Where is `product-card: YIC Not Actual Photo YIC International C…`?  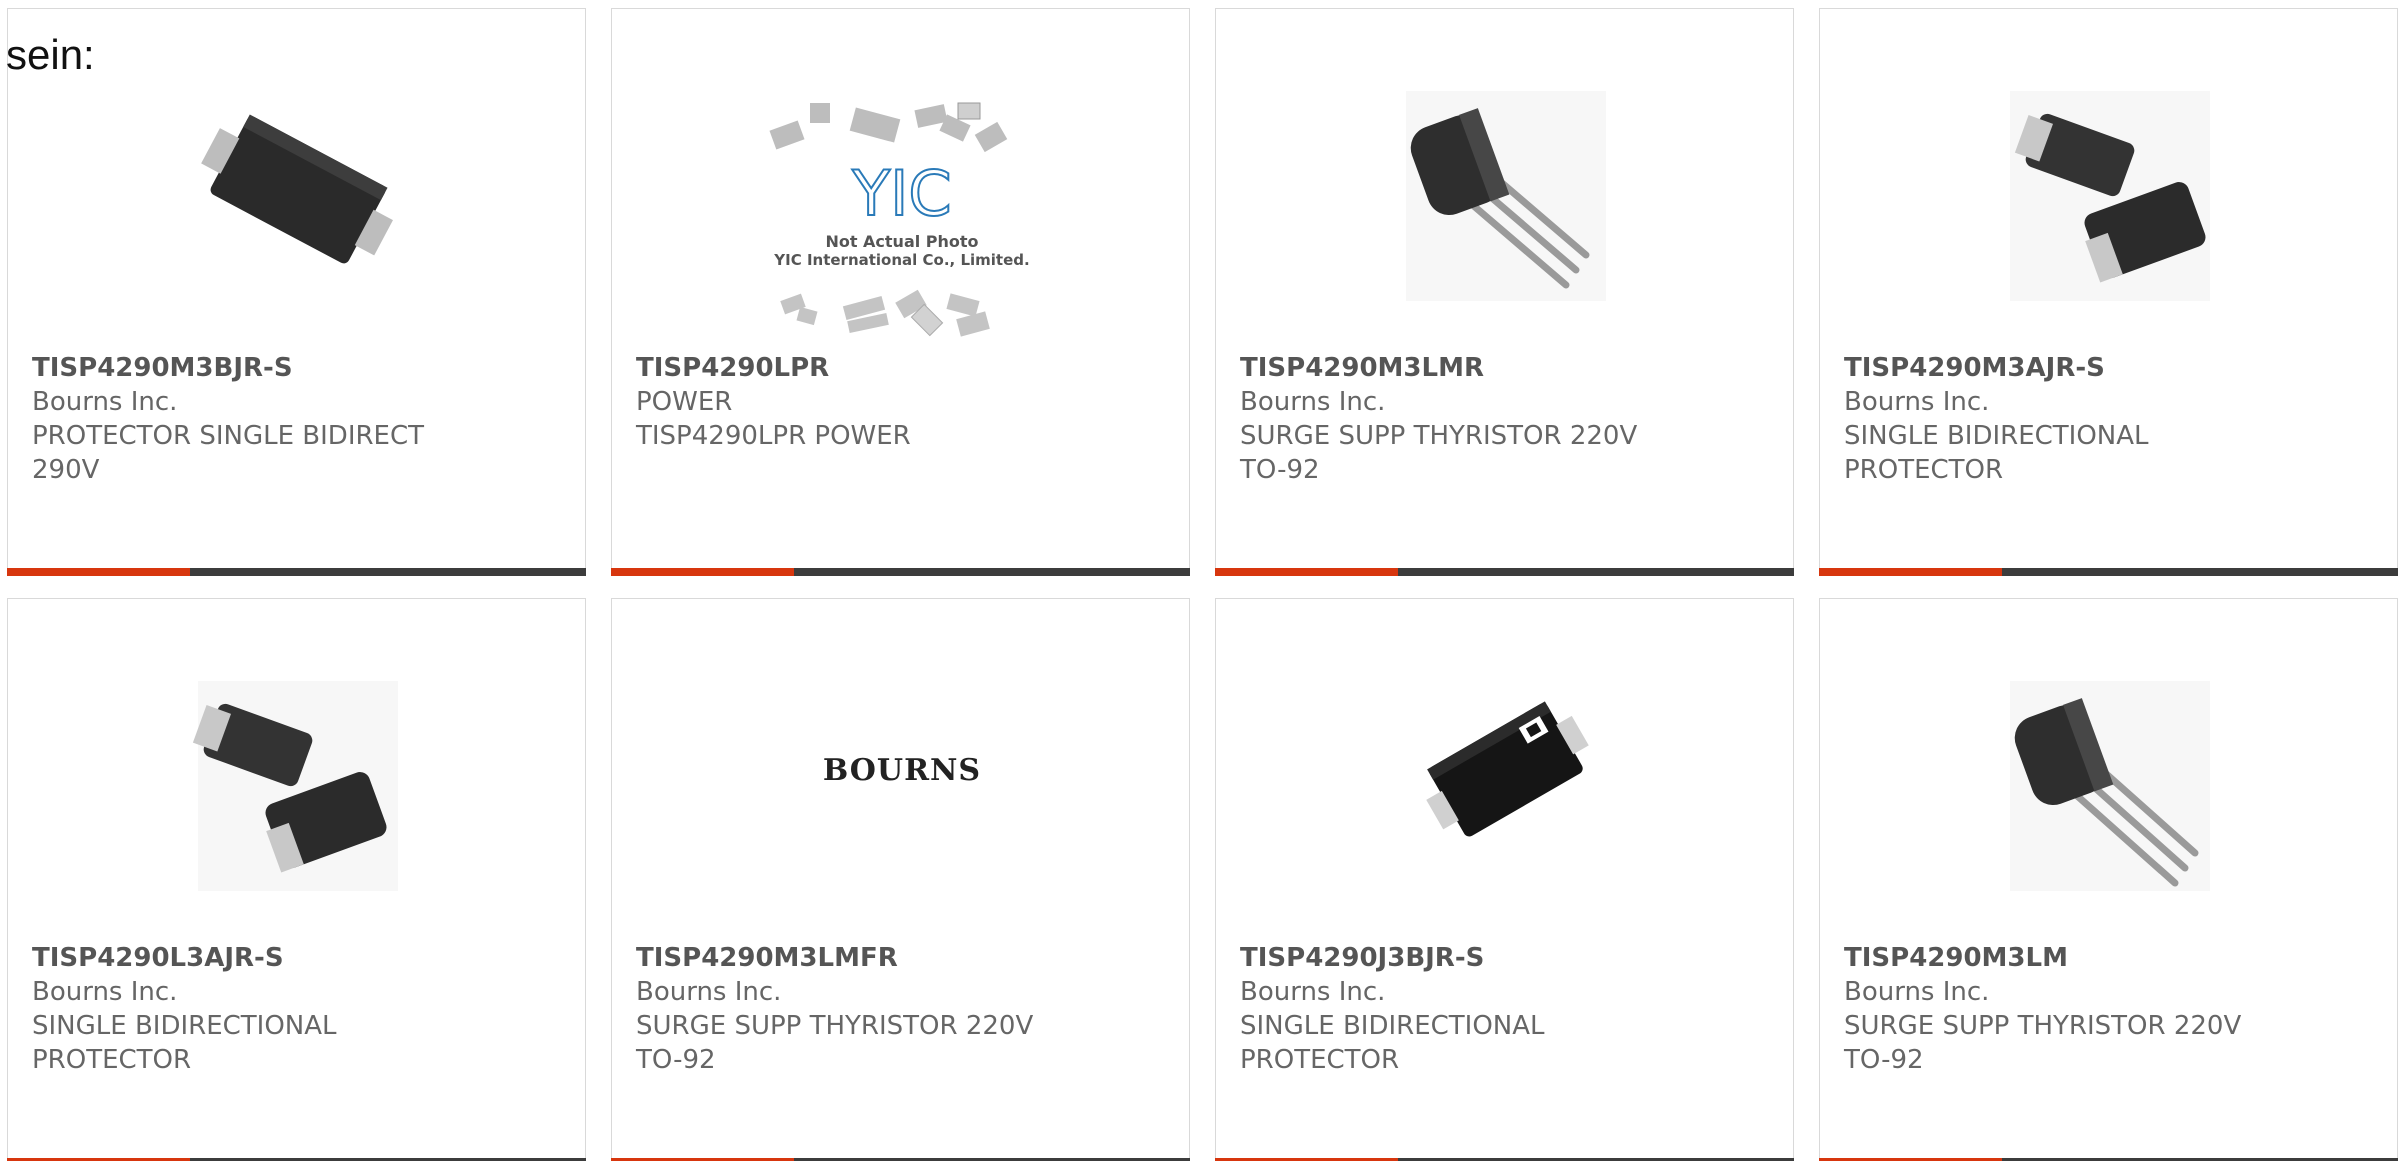 product-card: YIC Not Actual Photo YIC International C… is located at coordinates (900, 292).